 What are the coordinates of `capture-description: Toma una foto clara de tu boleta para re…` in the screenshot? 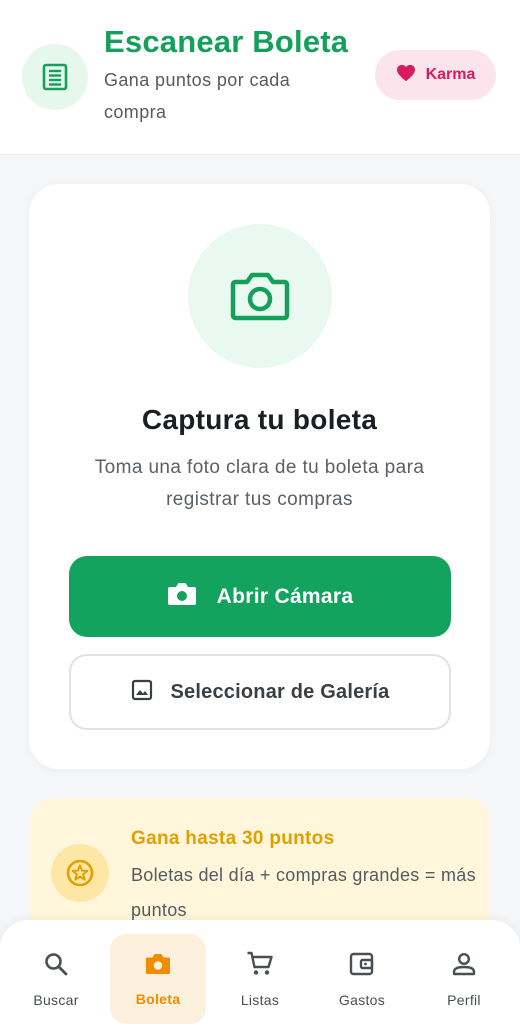 It's located at (259, 483).